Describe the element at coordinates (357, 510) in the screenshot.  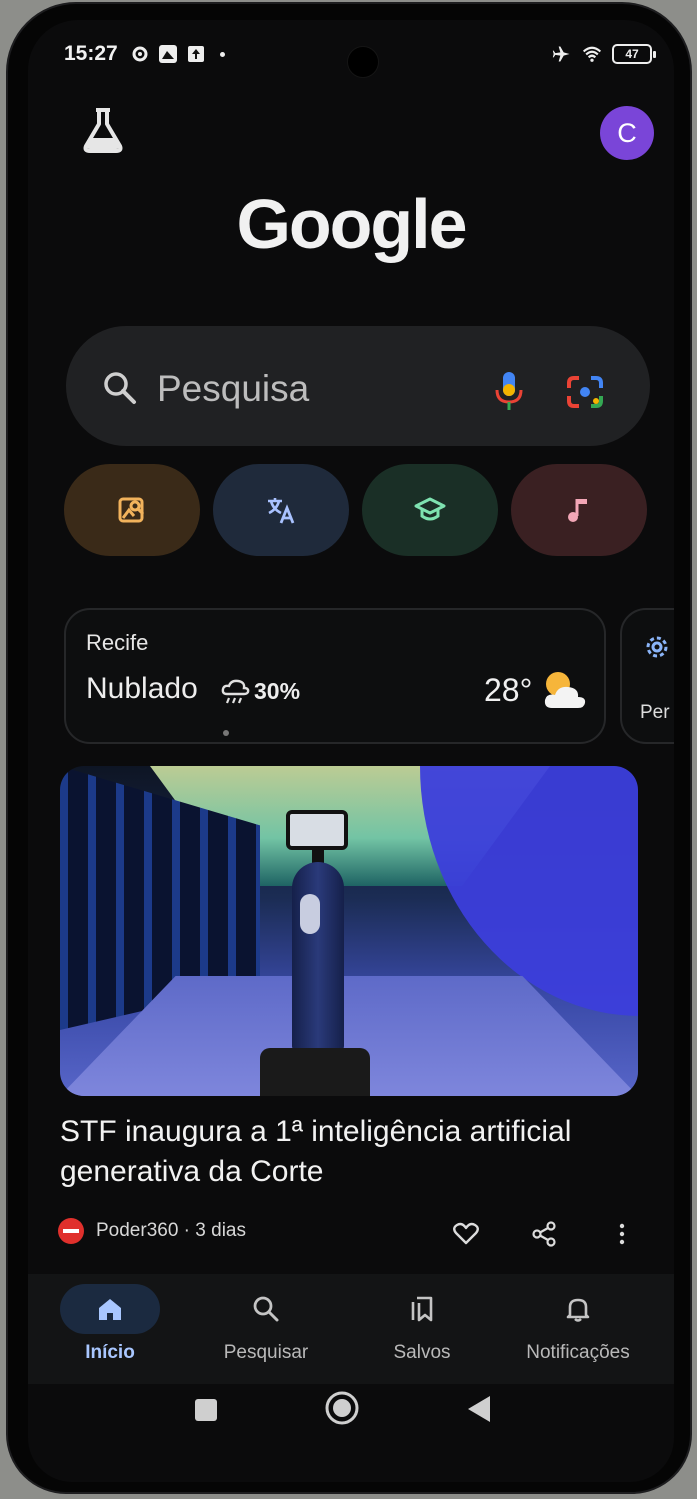
I see `shortcut-chips` at that location.